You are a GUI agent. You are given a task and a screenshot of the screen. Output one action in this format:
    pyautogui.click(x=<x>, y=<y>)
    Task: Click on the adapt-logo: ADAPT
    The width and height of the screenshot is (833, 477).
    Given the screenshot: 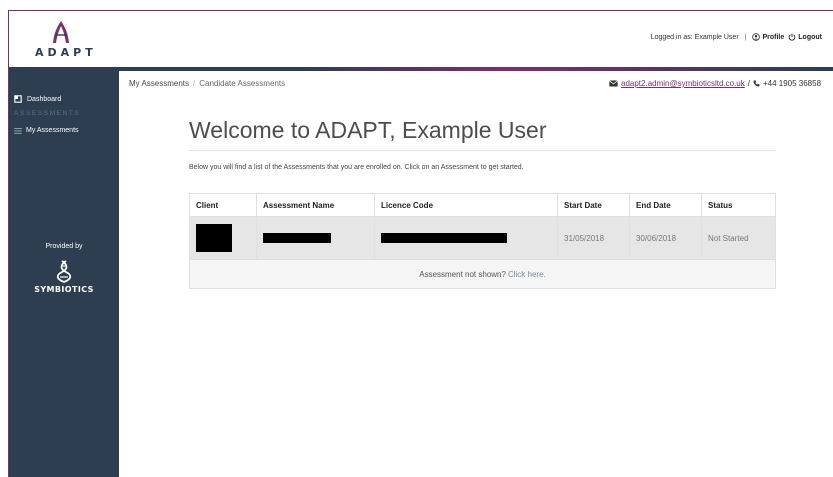 What is the action you would take?
    pyautogui.click(x=64, y=41)
    